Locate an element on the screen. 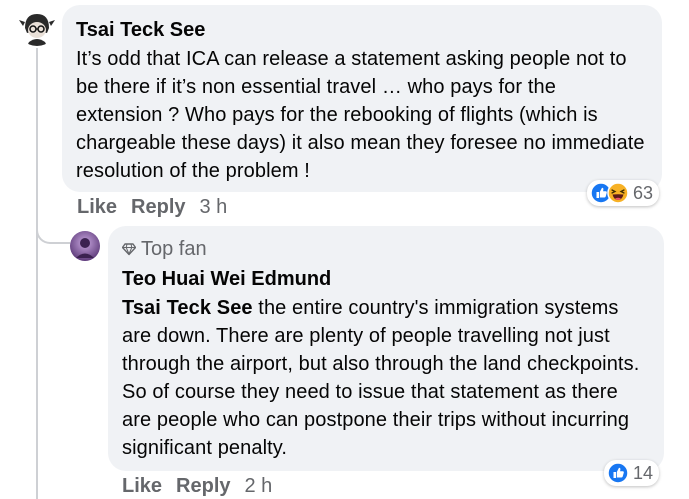 This screenshot has height=499, width=689. reply-author: Teo Huai Wei Edmund is located at coordinates (386, 279).